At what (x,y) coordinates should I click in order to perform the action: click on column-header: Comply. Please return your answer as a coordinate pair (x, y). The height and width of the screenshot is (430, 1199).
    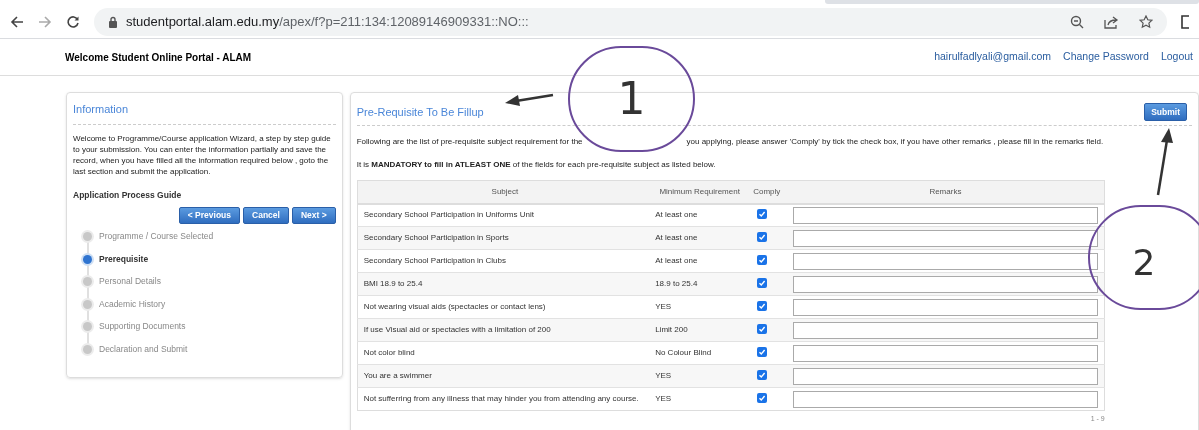
    Looking at the image, I should click on (767, 192).